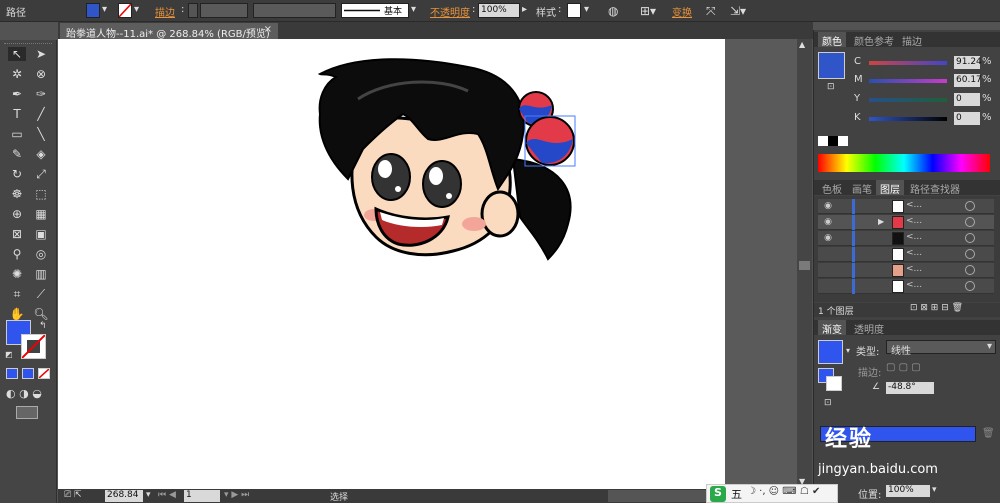 The image size is (1000, 503). What do you see at coordinates (783, 491) in the screenshot?
I see `ime-tool-icons: ☽ ·, ☺ ⌨ ☖ ✔` at bounding box center [783, 491].